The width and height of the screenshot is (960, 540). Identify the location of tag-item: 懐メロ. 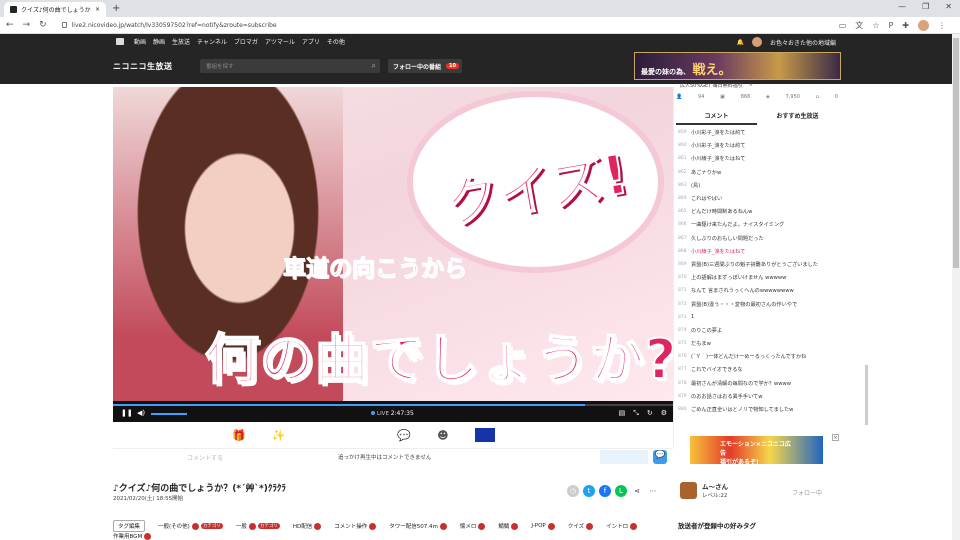
(473, 526).